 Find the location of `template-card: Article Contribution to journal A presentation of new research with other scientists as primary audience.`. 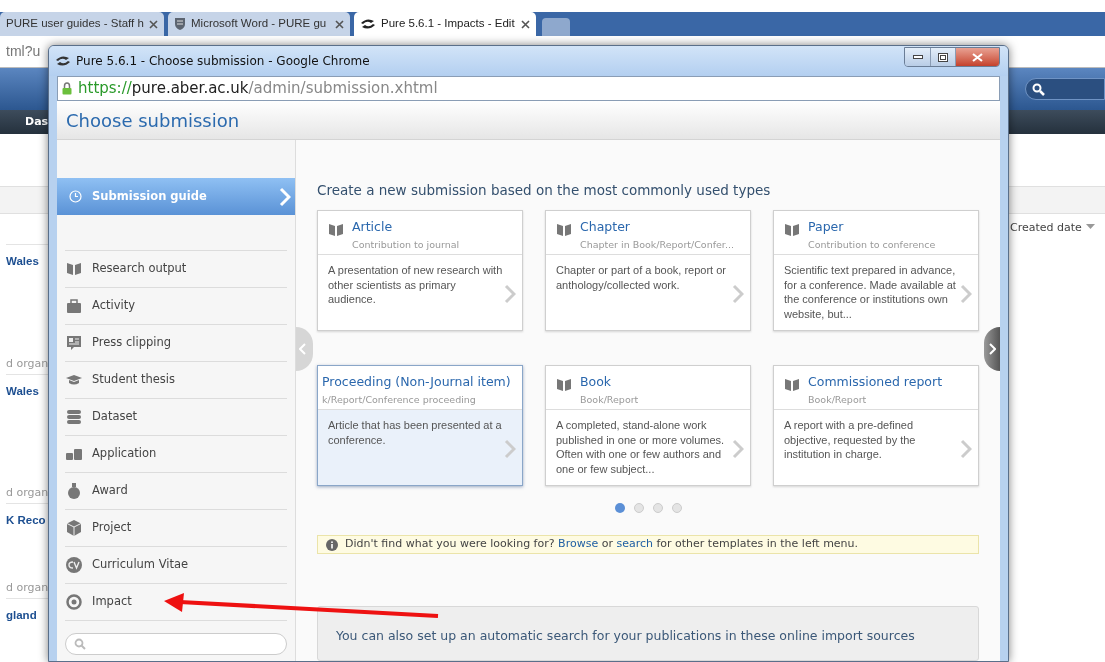

template-card: Article Contribution to journal A presentation of new research with other scientists as primary audience. is located at coordinates (420, 271).